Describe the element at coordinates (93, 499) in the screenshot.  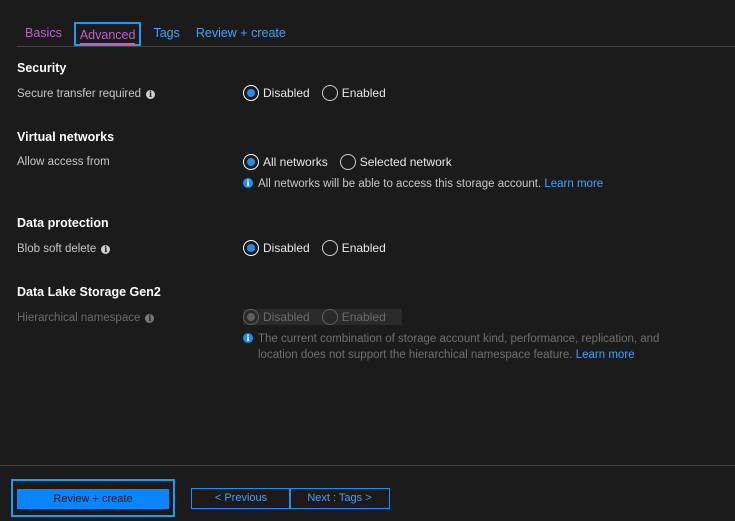
I see `review-create-button: Review + create` at that location.